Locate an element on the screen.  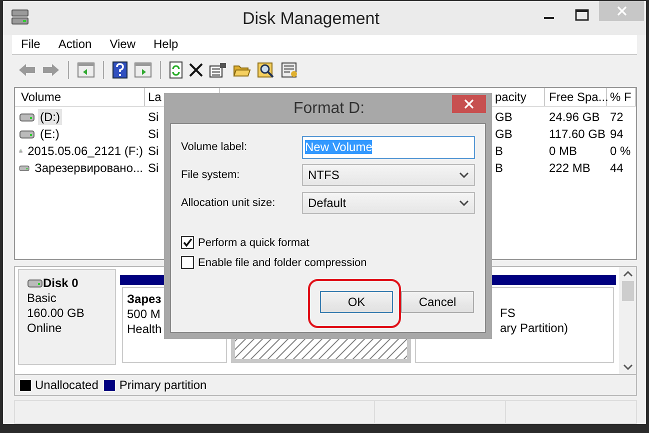
refresh-icon is located at coordinates (176, 69).